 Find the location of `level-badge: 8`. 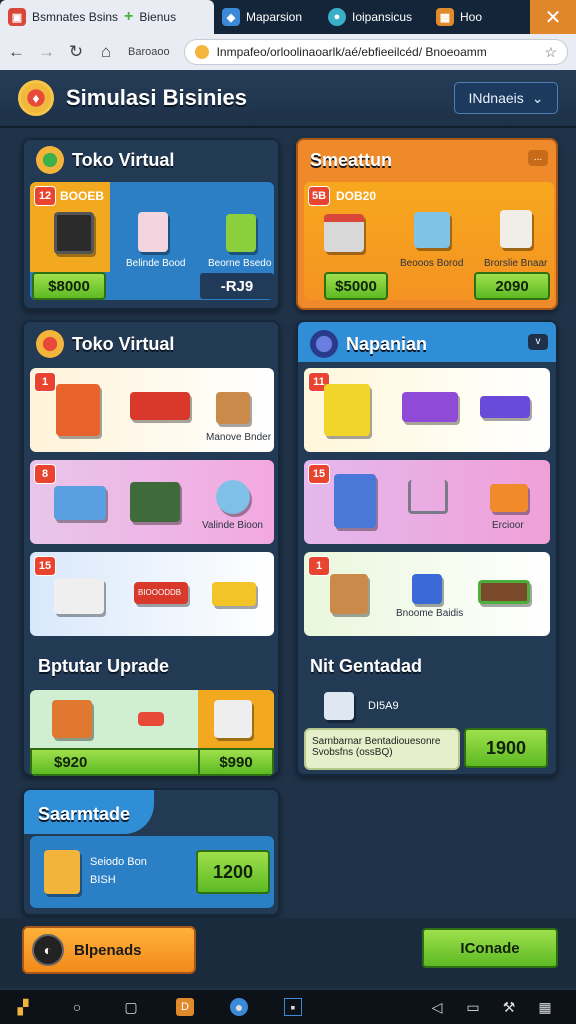

level-badge: 8 is located at coordinates (45, 474).